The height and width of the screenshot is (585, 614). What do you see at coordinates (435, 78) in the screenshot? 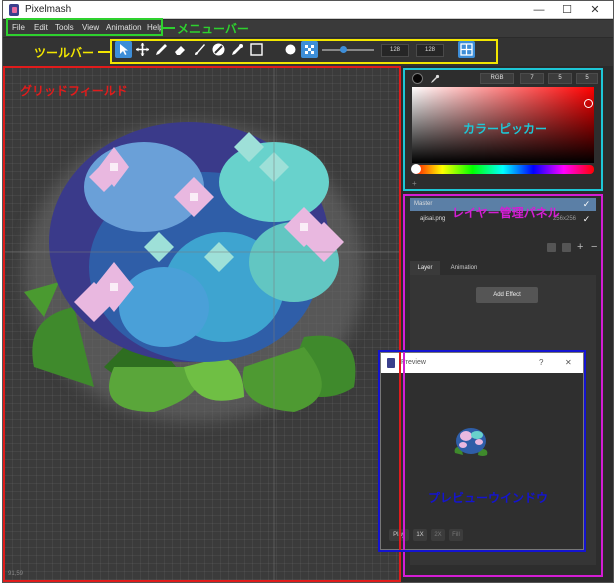
I see `eyedropper-icon` at bounding box center [435, 78].